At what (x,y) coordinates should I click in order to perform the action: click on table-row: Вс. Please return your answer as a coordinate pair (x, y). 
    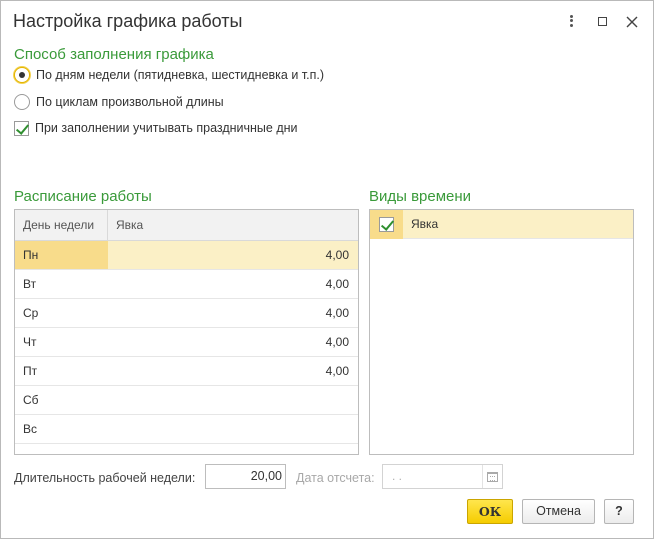
    Looking at the image, I should click on (186, 429).